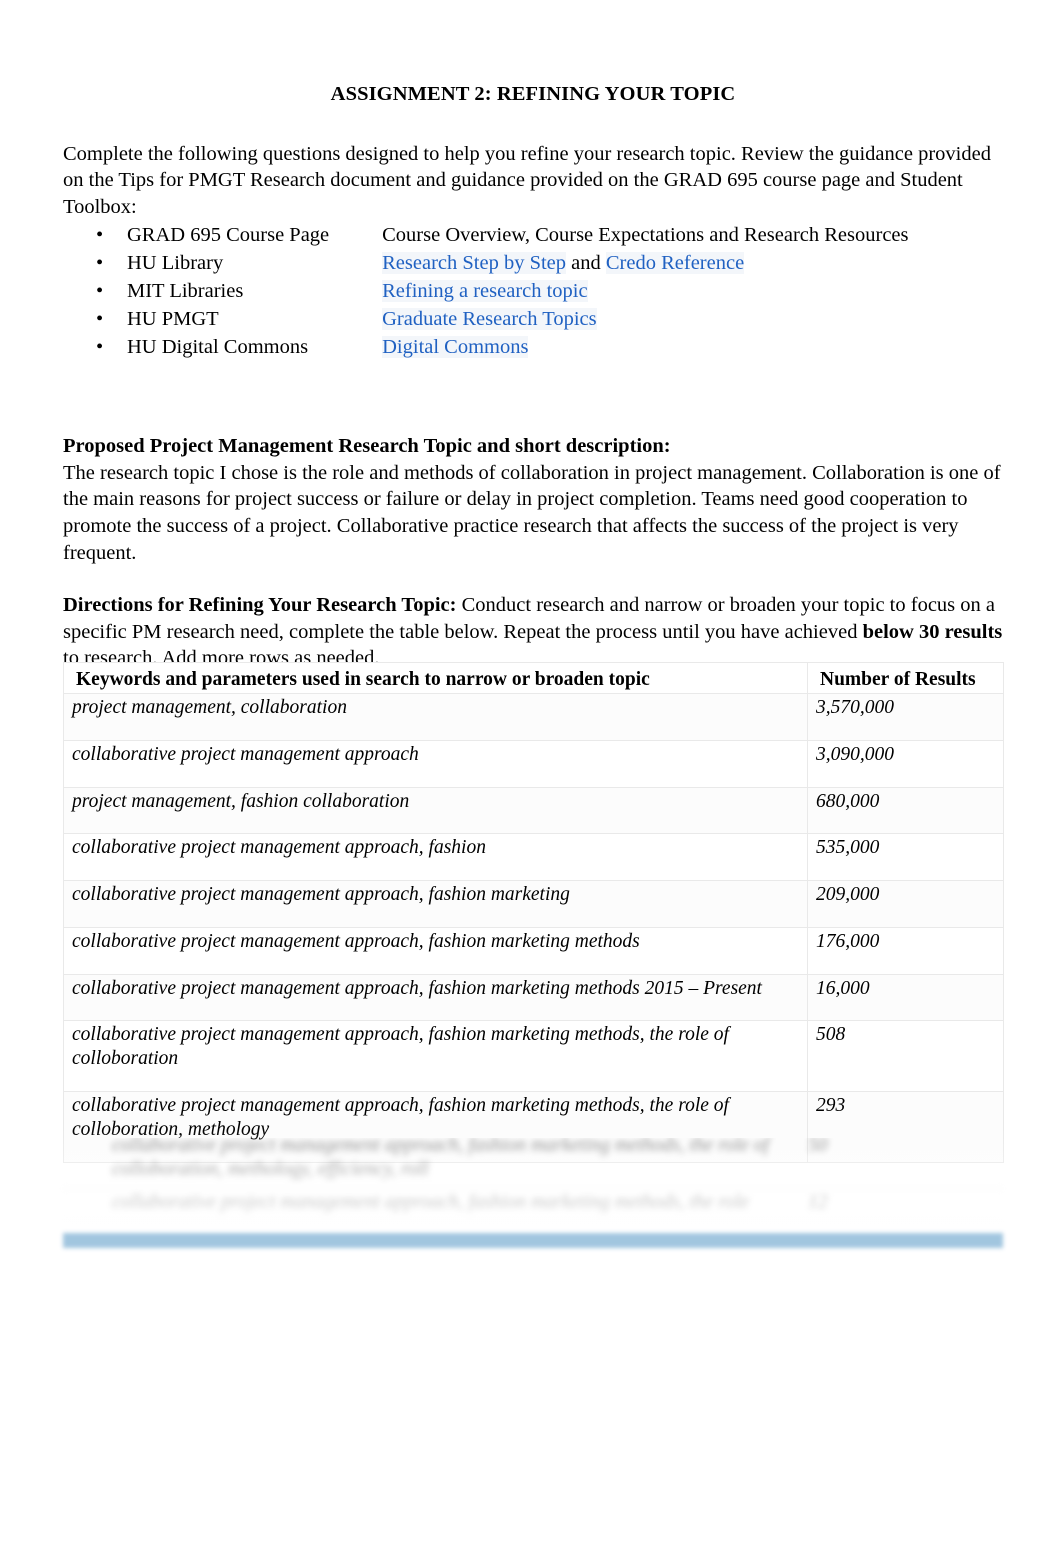 This screenshot has width=1062, height=1556. I want to click on link-conjunction: and, so click(586, 262).